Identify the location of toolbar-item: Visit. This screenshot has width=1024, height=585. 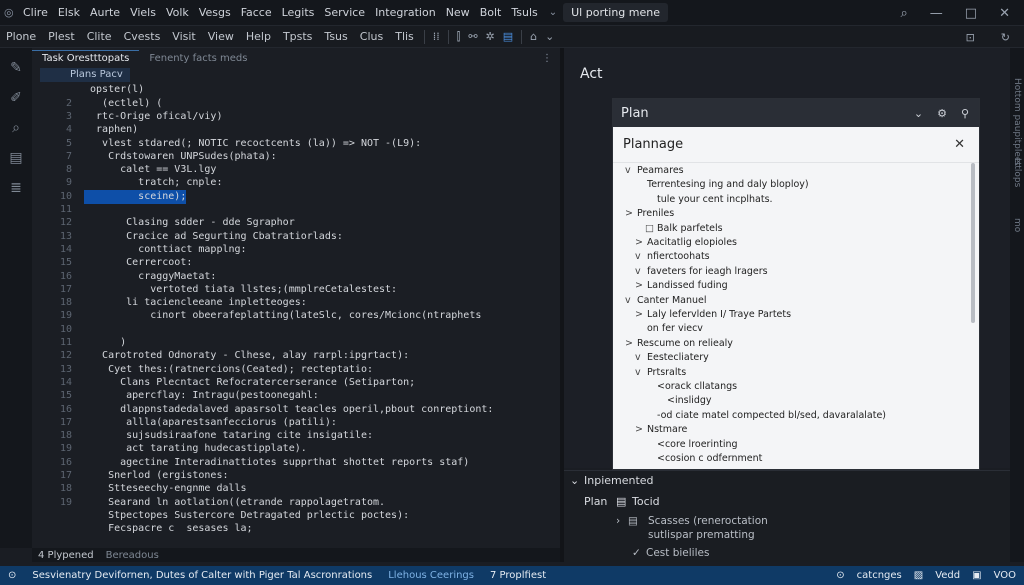
(183, 36).